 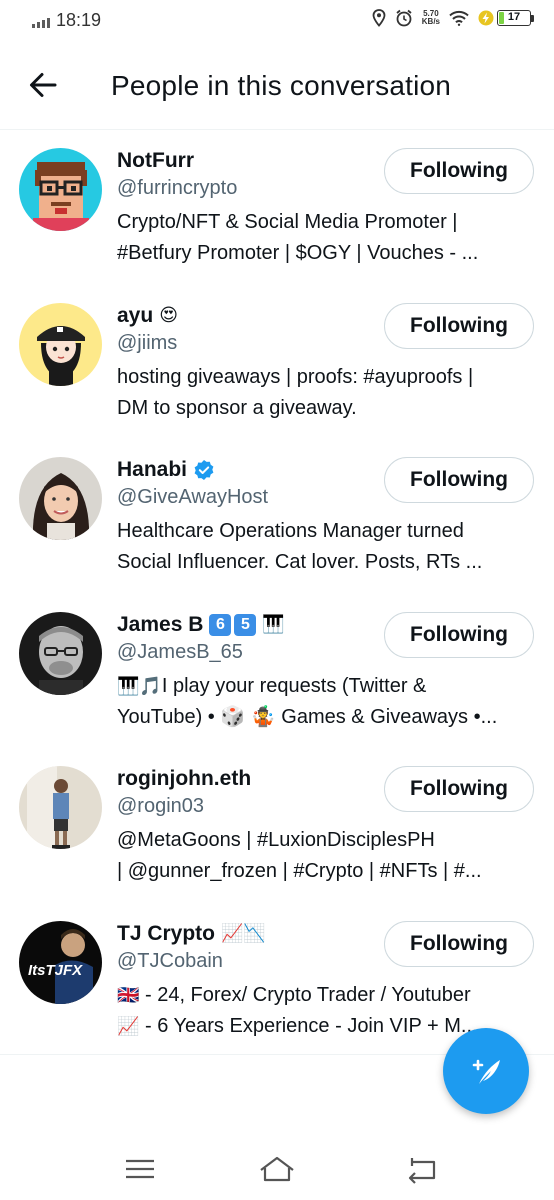 What do you see at coordinates (295, 376) in the screenshot?
I see `bio-line: hosting giveaways | proofs: #ayuproofs |` at bounding box center [295, 376].